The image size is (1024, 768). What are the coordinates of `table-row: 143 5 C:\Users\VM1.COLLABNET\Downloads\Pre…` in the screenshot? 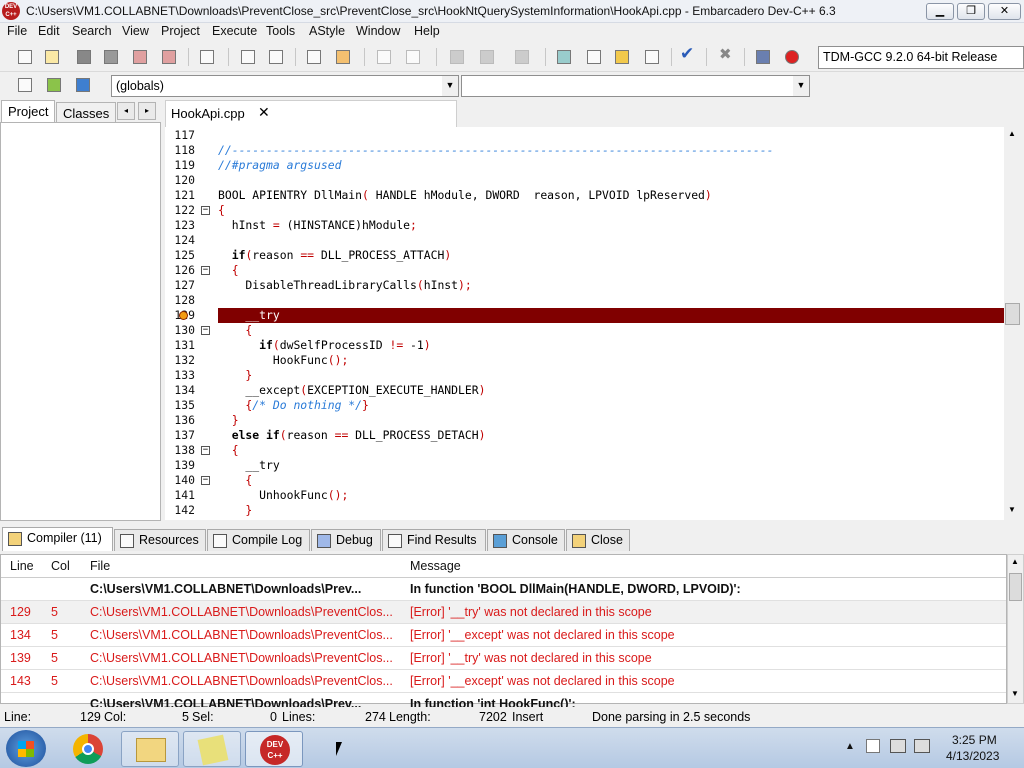 It's located at (503, 681).